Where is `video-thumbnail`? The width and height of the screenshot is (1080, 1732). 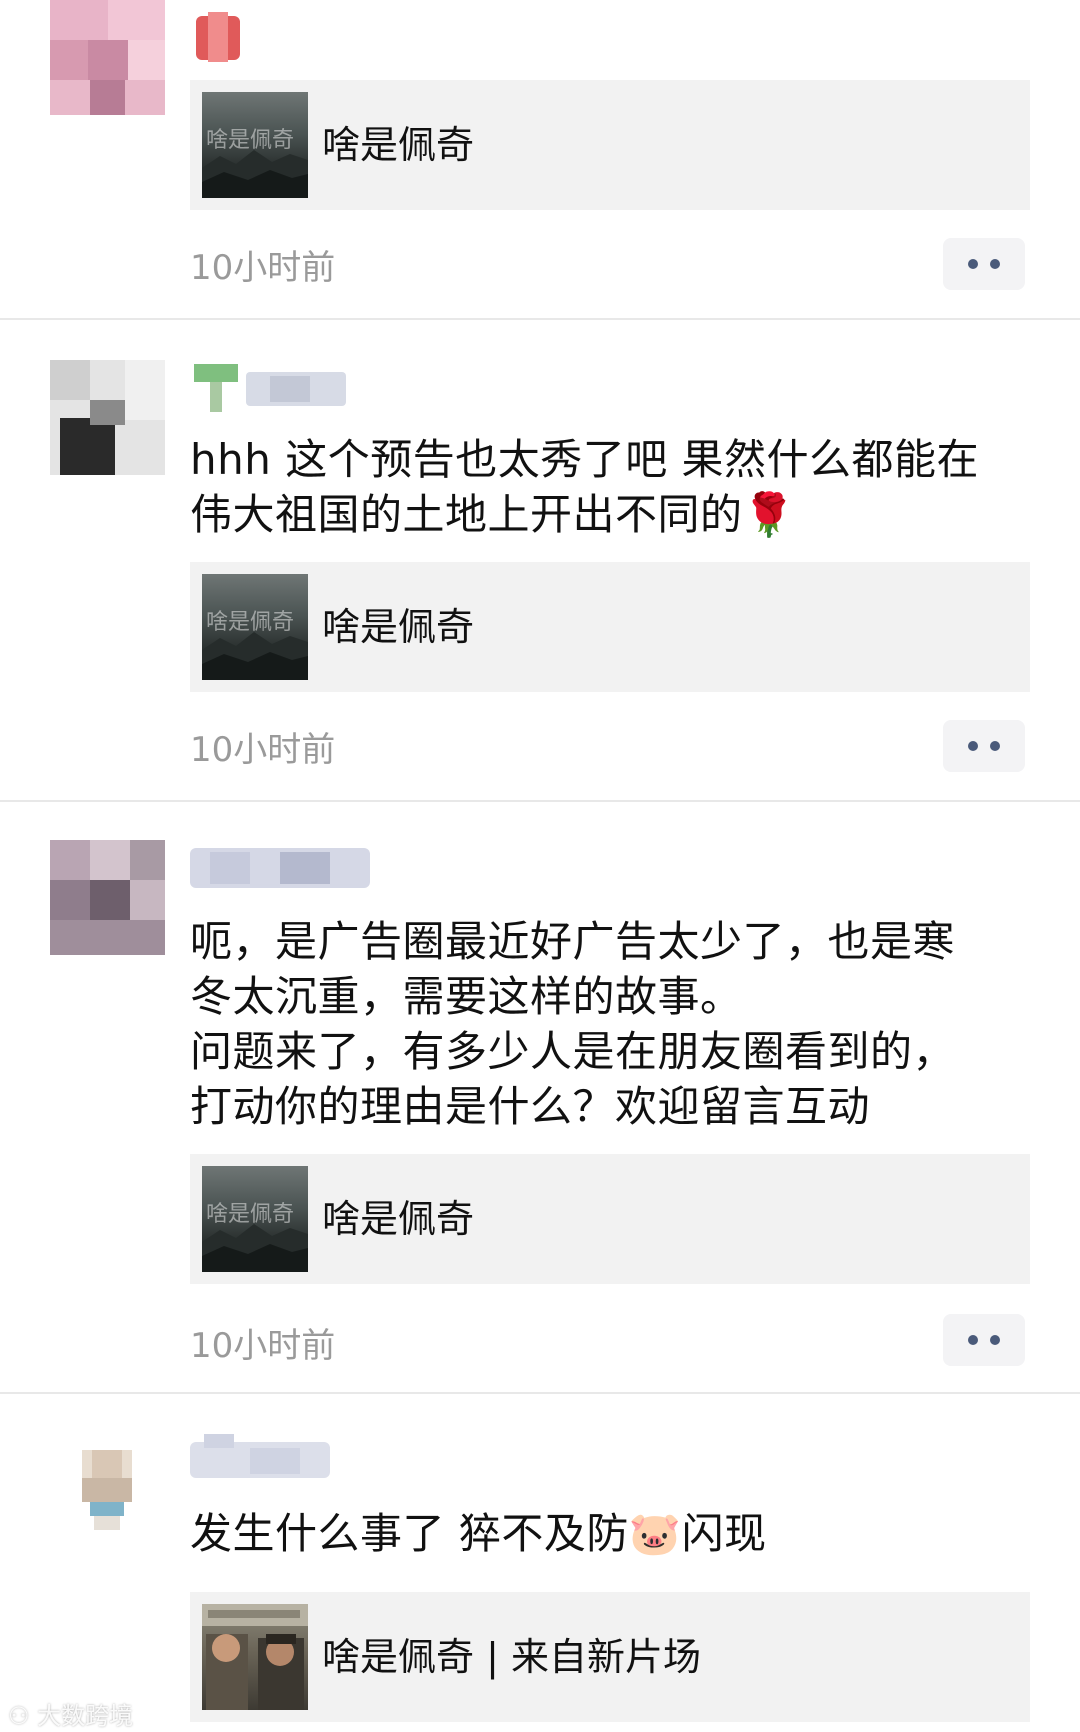 video-thumbnail is located at coordinates (255, 1657).